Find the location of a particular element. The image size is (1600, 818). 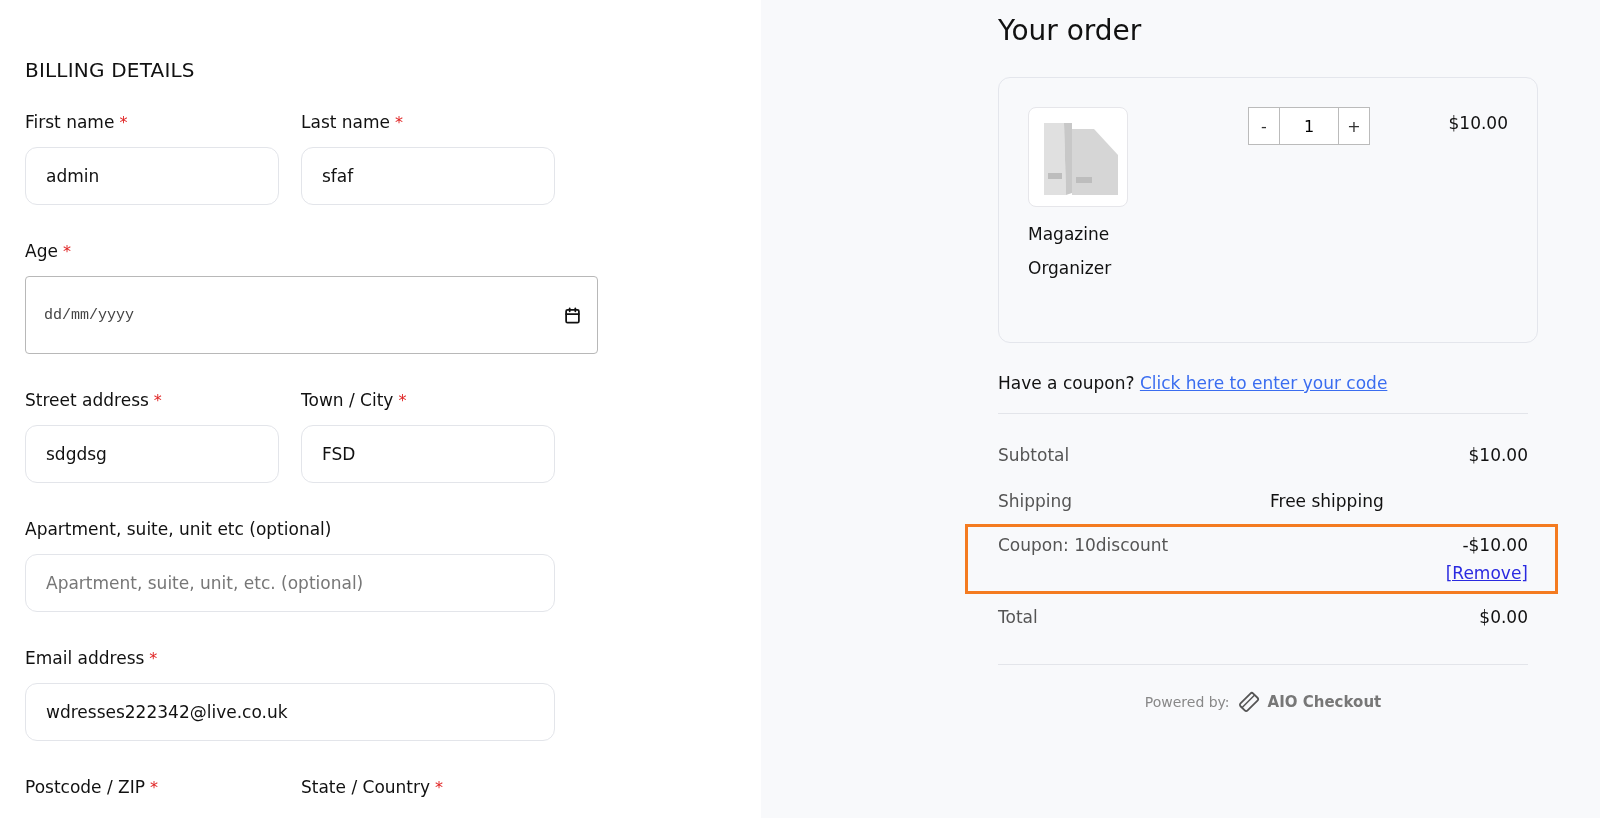

calendar-icon is located at coordinates (572, 315).